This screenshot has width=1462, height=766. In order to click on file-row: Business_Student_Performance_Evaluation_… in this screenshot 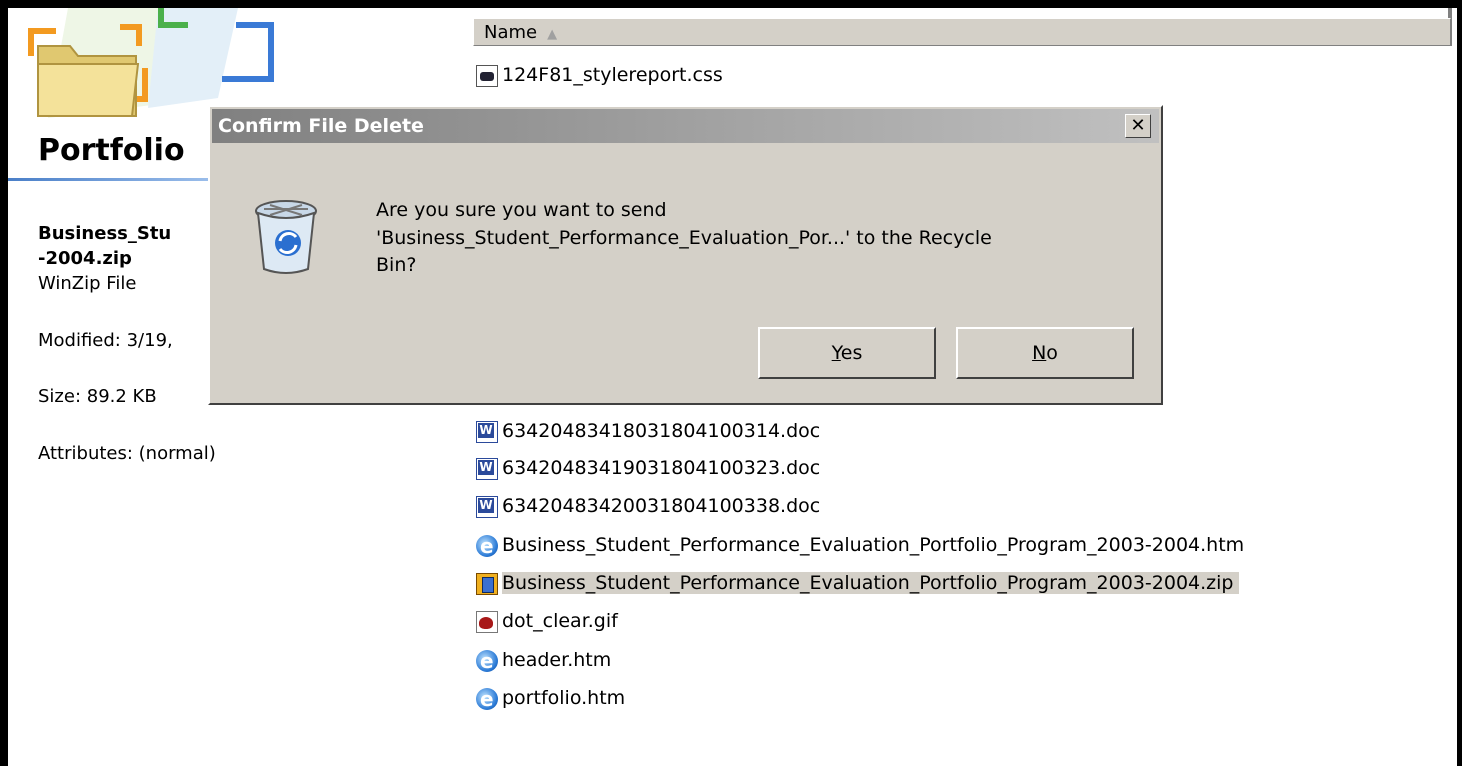, I will do `click(860, 545)`.